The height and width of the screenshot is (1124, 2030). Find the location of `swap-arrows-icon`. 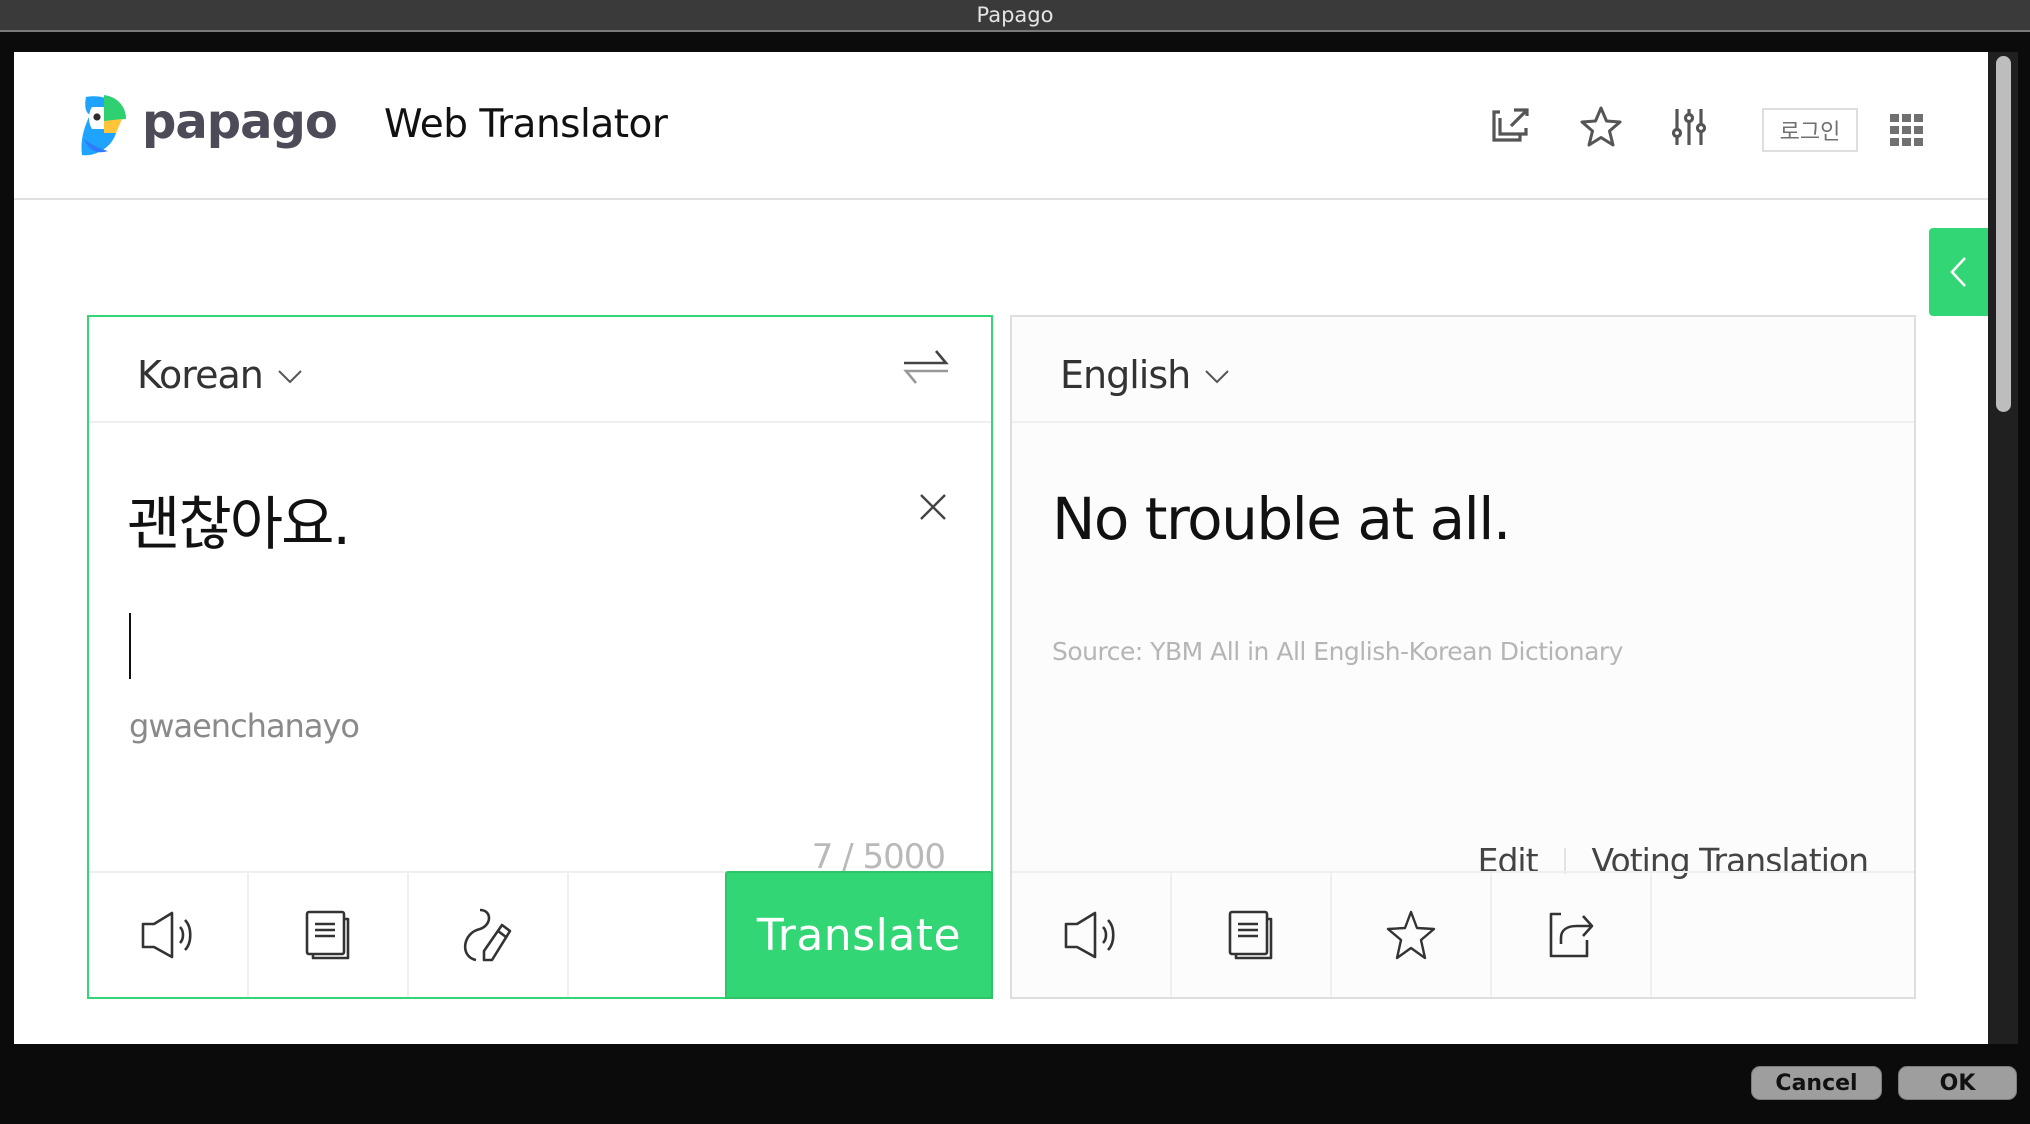

swap-arrows-icon is located at coordinates (926, 369).